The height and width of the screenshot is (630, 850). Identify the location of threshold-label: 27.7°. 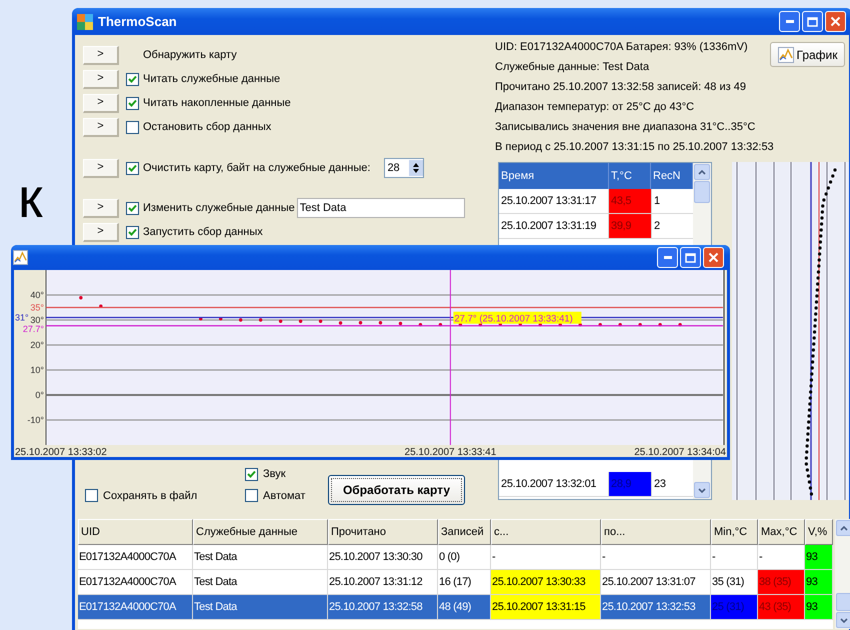
(33, 329).